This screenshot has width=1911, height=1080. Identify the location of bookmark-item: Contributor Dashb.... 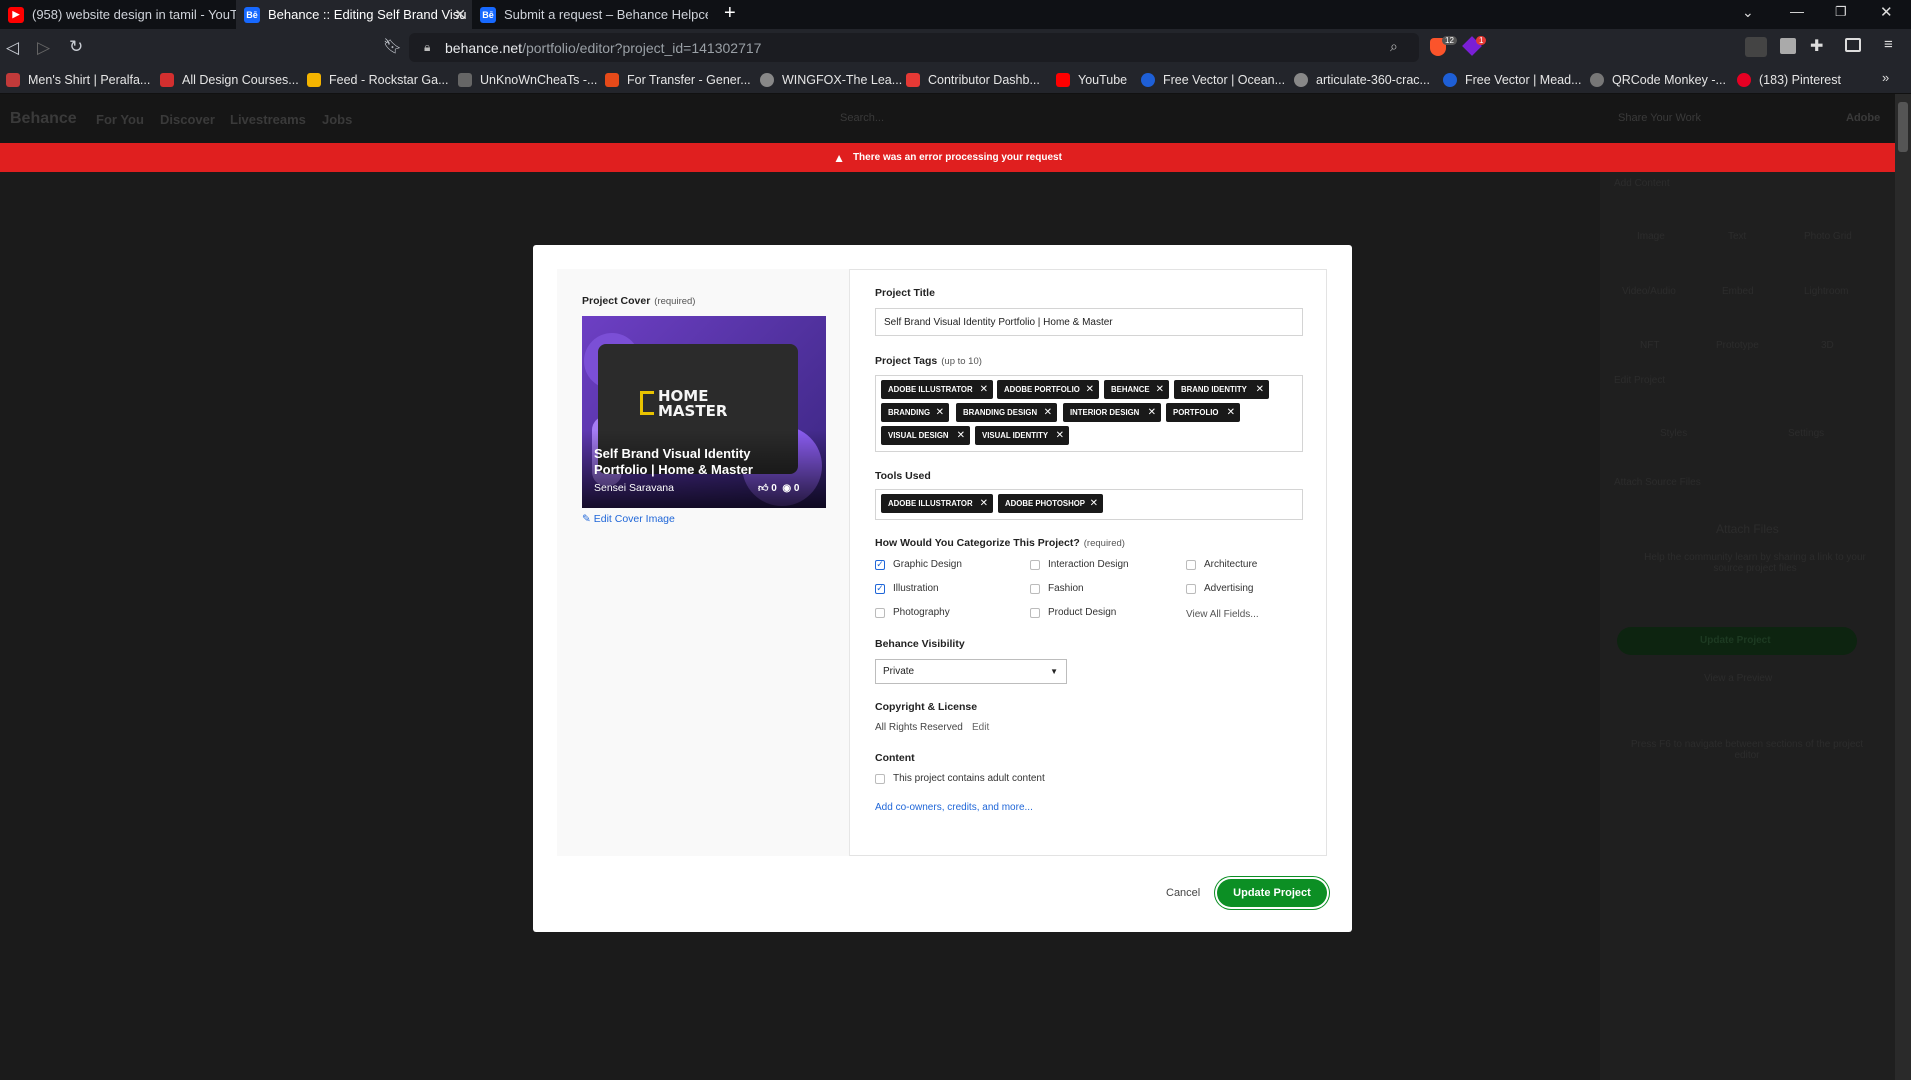
(973, 80).